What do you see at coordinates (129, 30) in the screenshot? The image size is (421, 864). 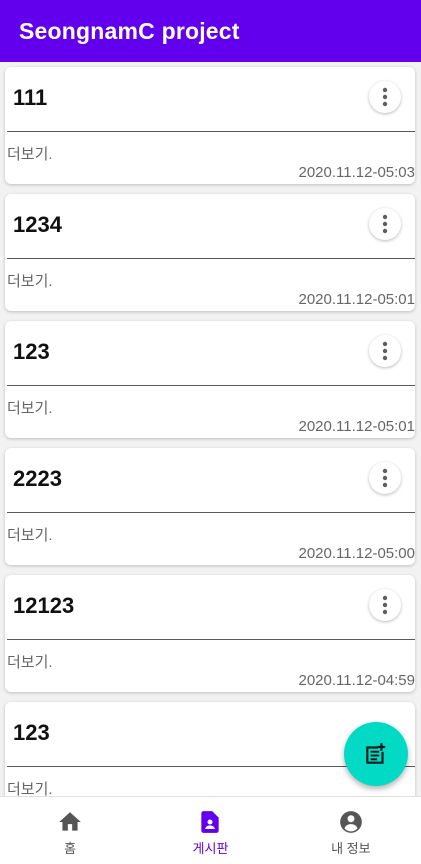 I see `app-title: SeongnamC project` at bounding box center [129, 30].